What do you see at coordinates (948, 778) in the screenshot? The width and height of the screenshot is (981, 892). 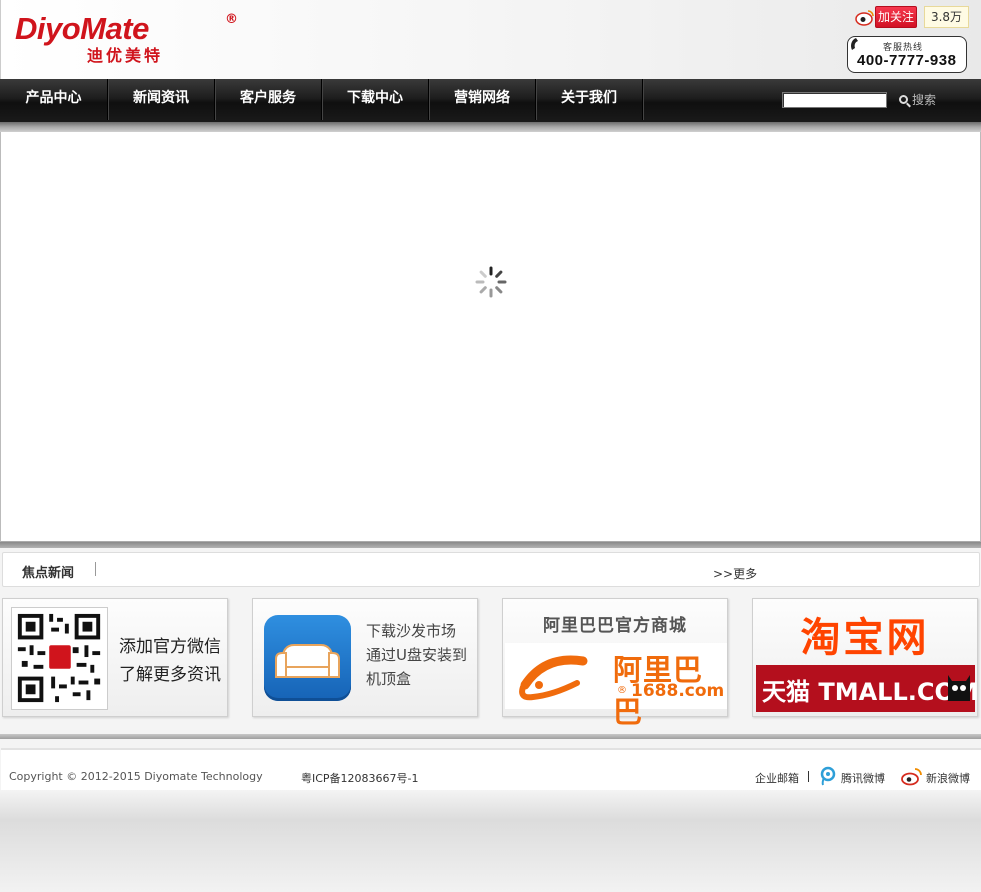 I see `sina-weibo-link: 新浪微博` at bounding box center [948, 778].